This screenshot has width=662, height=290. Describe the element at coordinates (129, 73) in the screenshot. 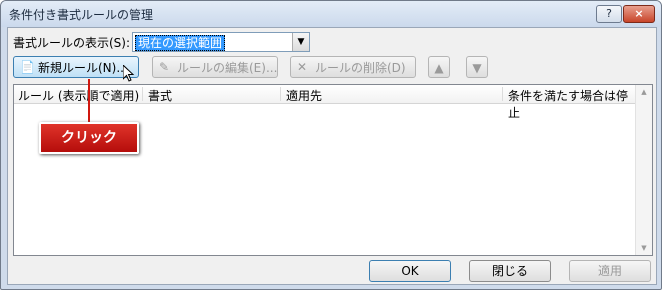

I see `mouse-cursor-icon` at that location.